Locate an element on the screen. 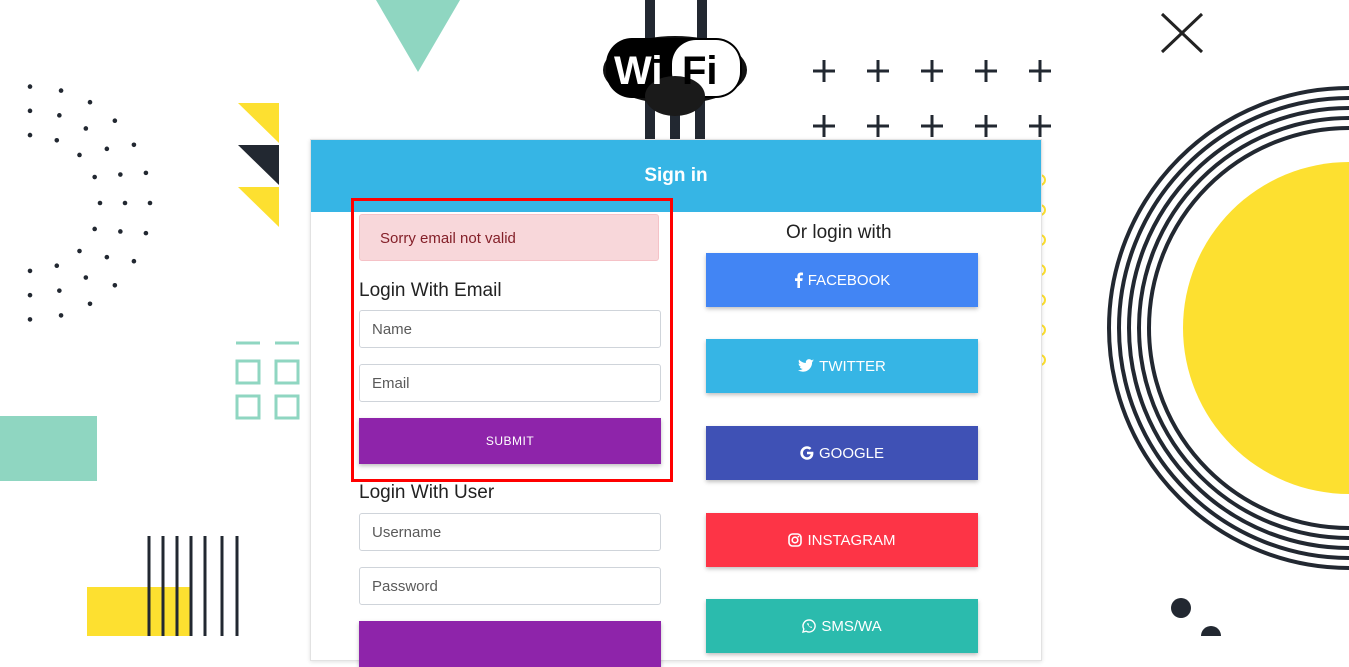  google-label: GOOGLE is located at coordinates (851, 453).